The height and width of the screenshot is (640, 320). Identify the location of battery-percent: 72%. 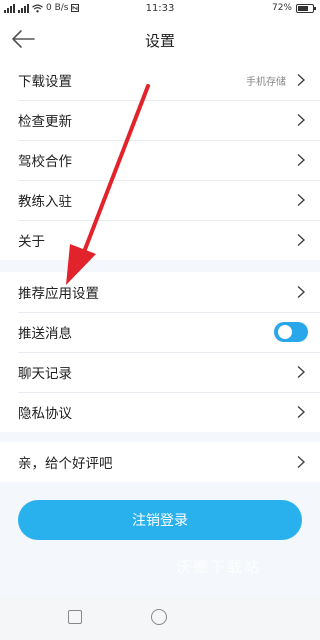
(281, 8).